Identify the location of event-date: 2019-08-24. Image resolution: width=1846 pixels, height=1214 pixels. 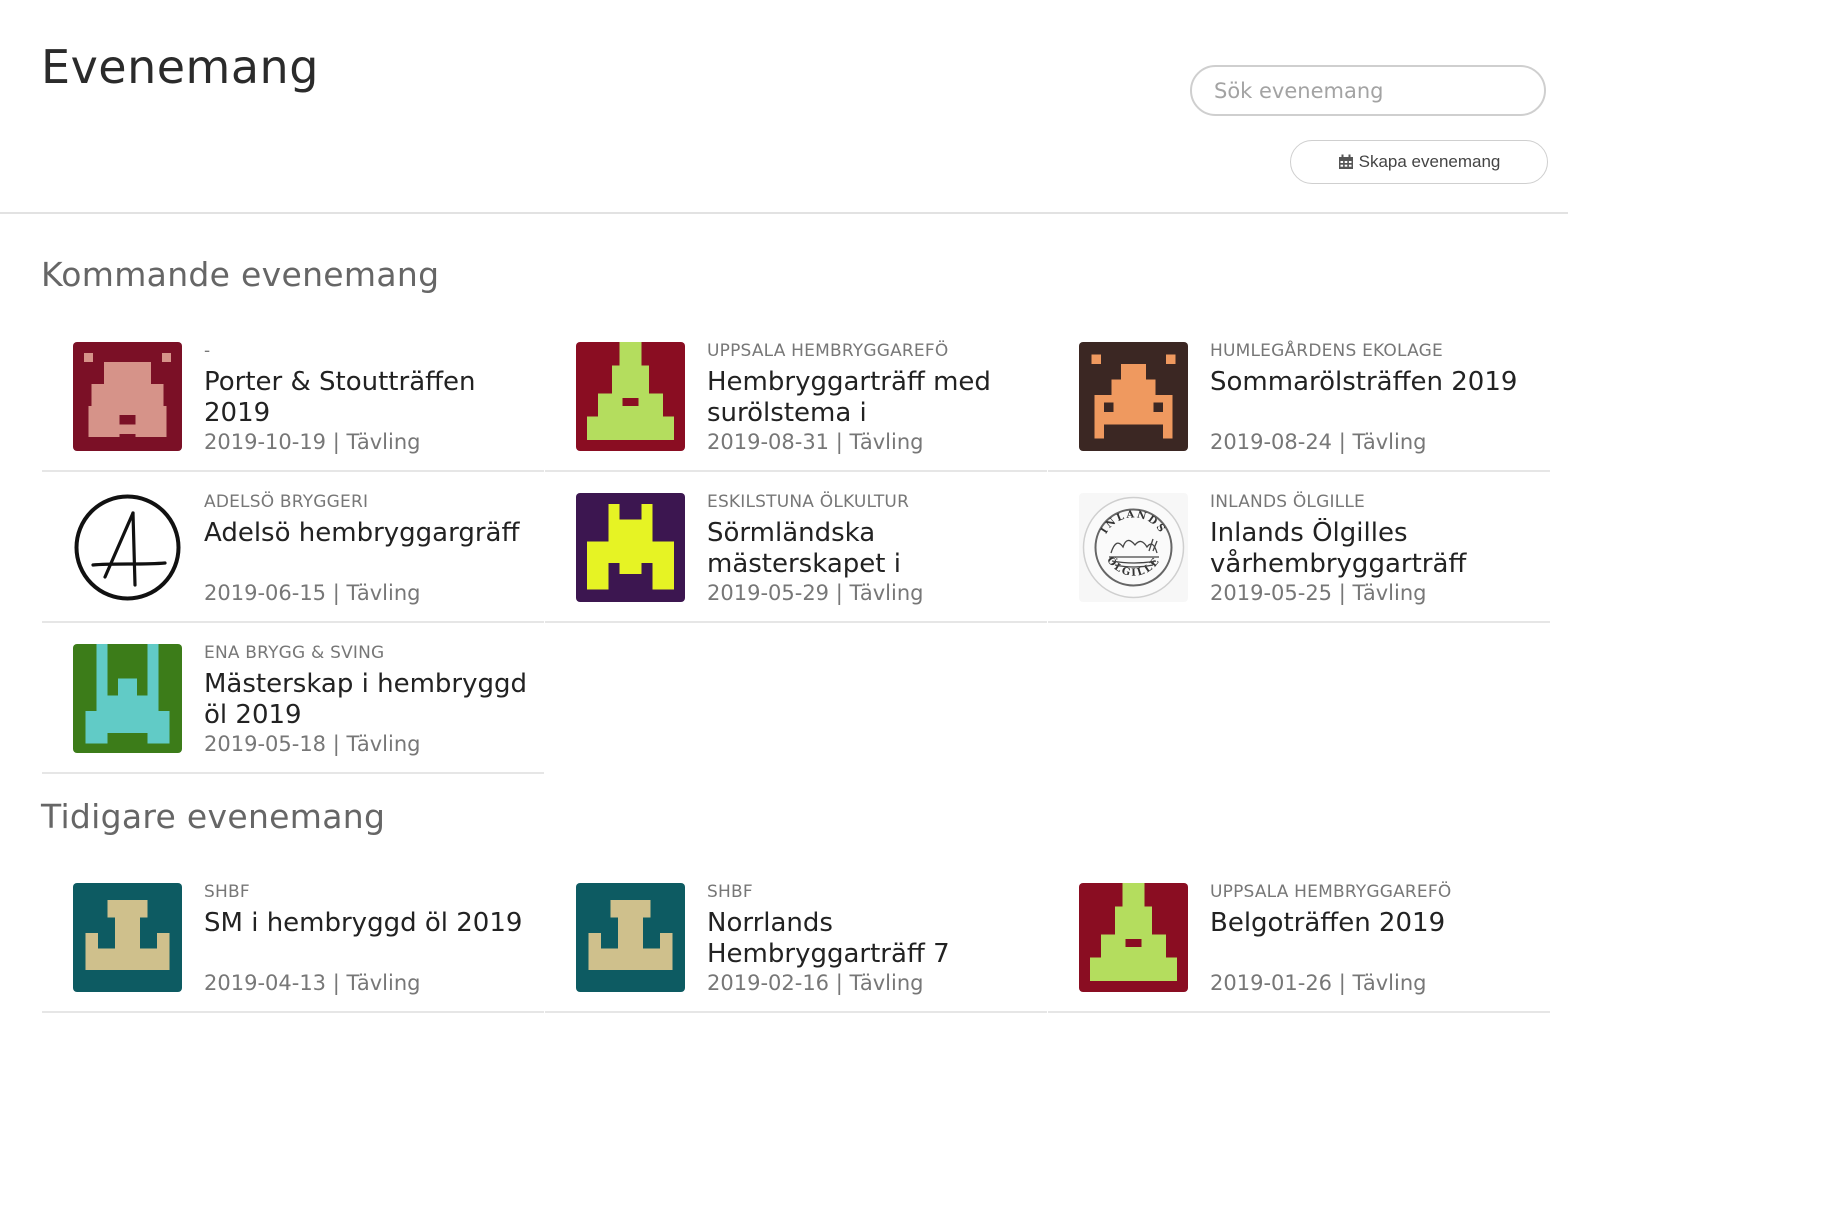
(1271, 442).